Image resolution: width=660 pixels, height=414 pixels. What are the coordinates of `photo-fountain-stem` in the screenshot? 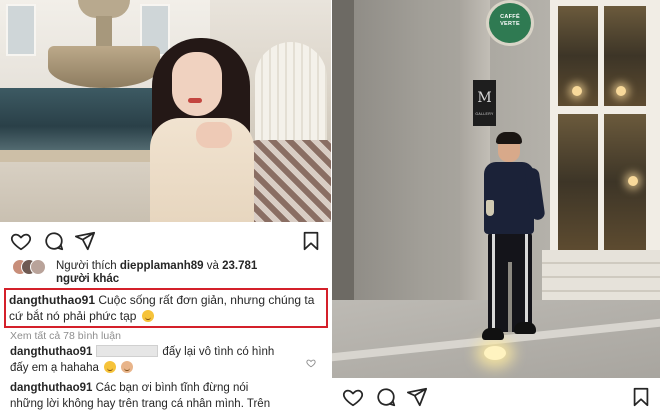 It's located at (104, 33).